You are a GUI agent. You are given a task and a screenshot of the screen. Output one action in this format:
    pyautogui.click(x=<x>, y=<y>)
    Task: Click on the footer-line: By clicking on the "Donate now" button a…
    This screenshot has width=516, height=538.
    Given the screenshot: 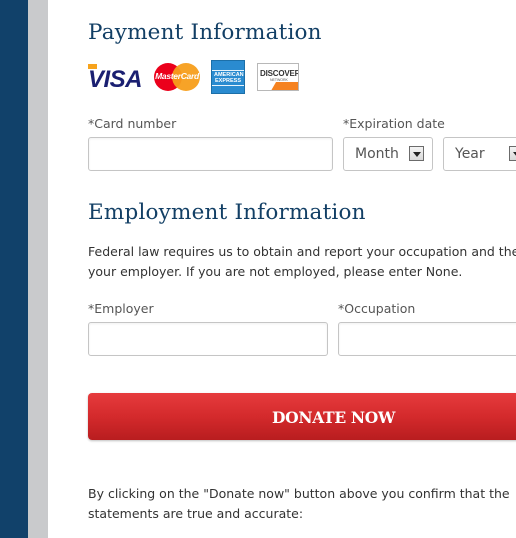 What is the action you would take?
    pyautogui.click(x=299, y=493)
    